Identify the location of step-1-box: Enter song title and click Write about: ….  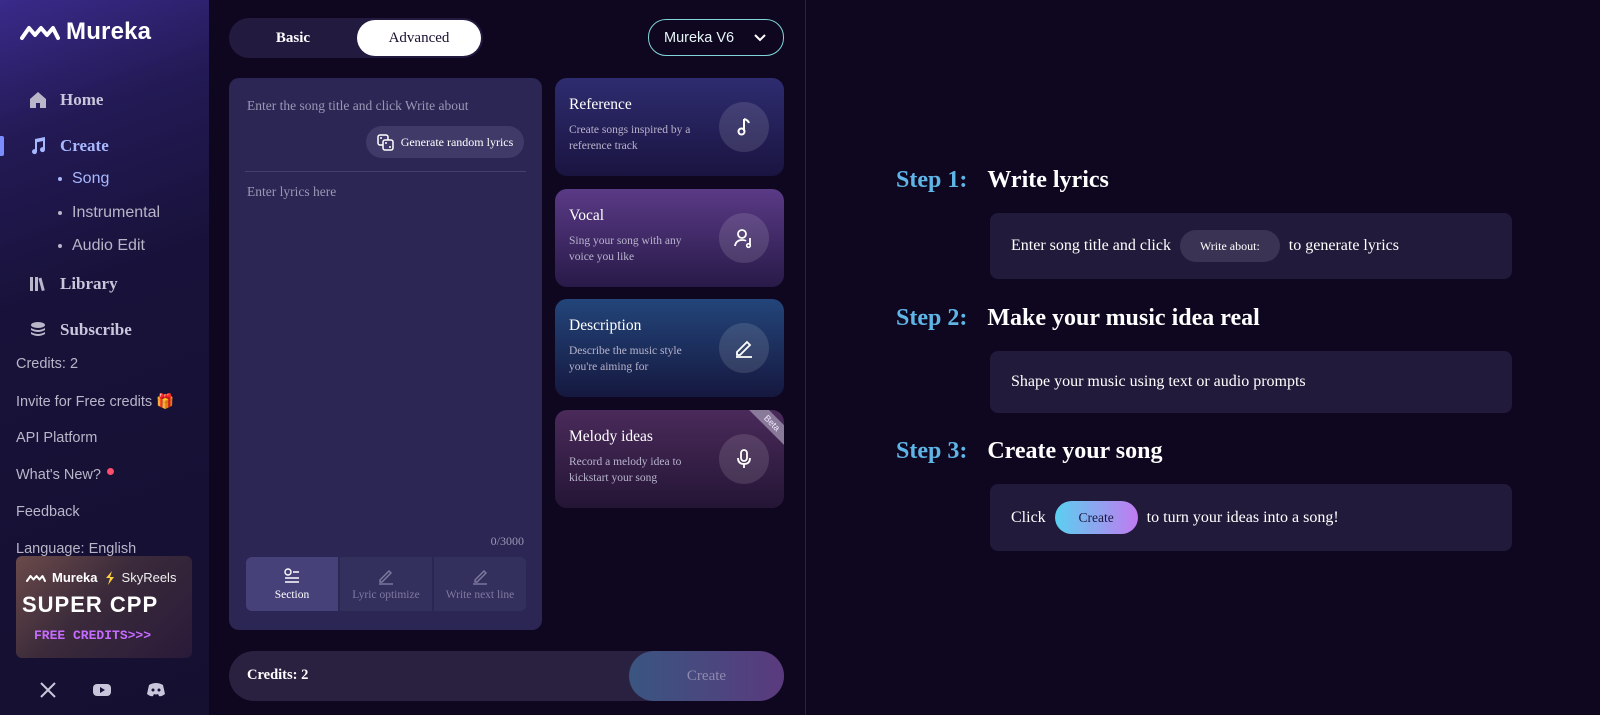
(1251, 246).